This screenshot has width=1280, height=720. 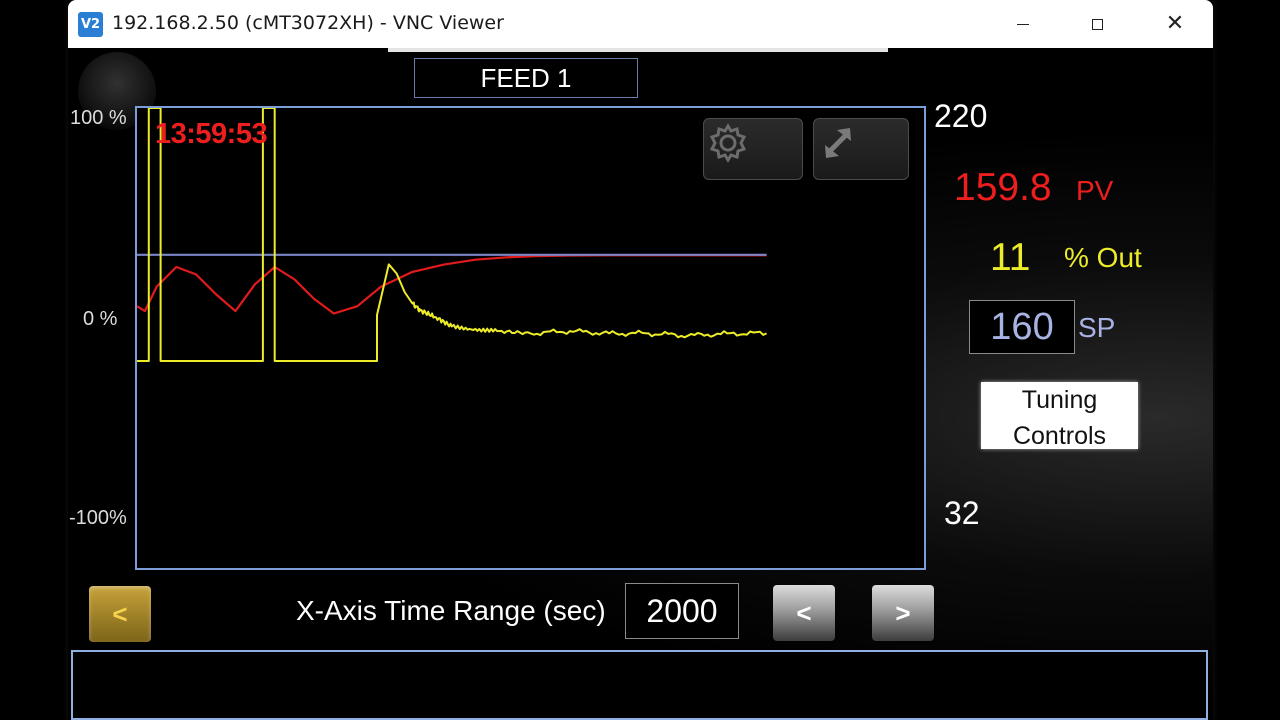 I want to click on close-button: ✕, so click(x=1175, y=24).